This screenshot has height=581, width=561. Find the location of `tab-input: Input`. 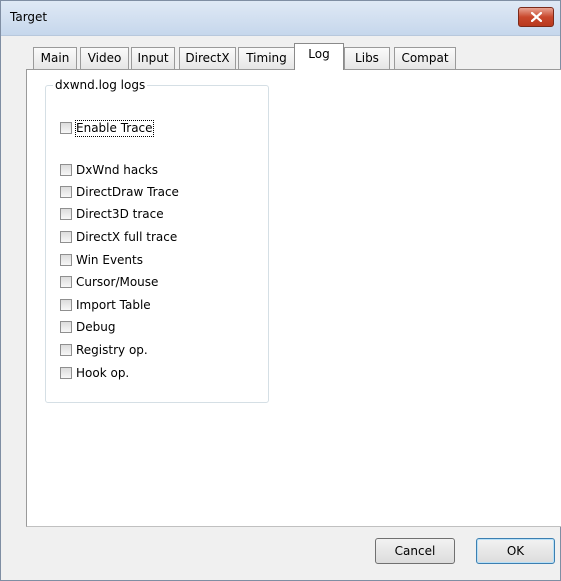

tab-input: Input is located at coordinates (153, 58).